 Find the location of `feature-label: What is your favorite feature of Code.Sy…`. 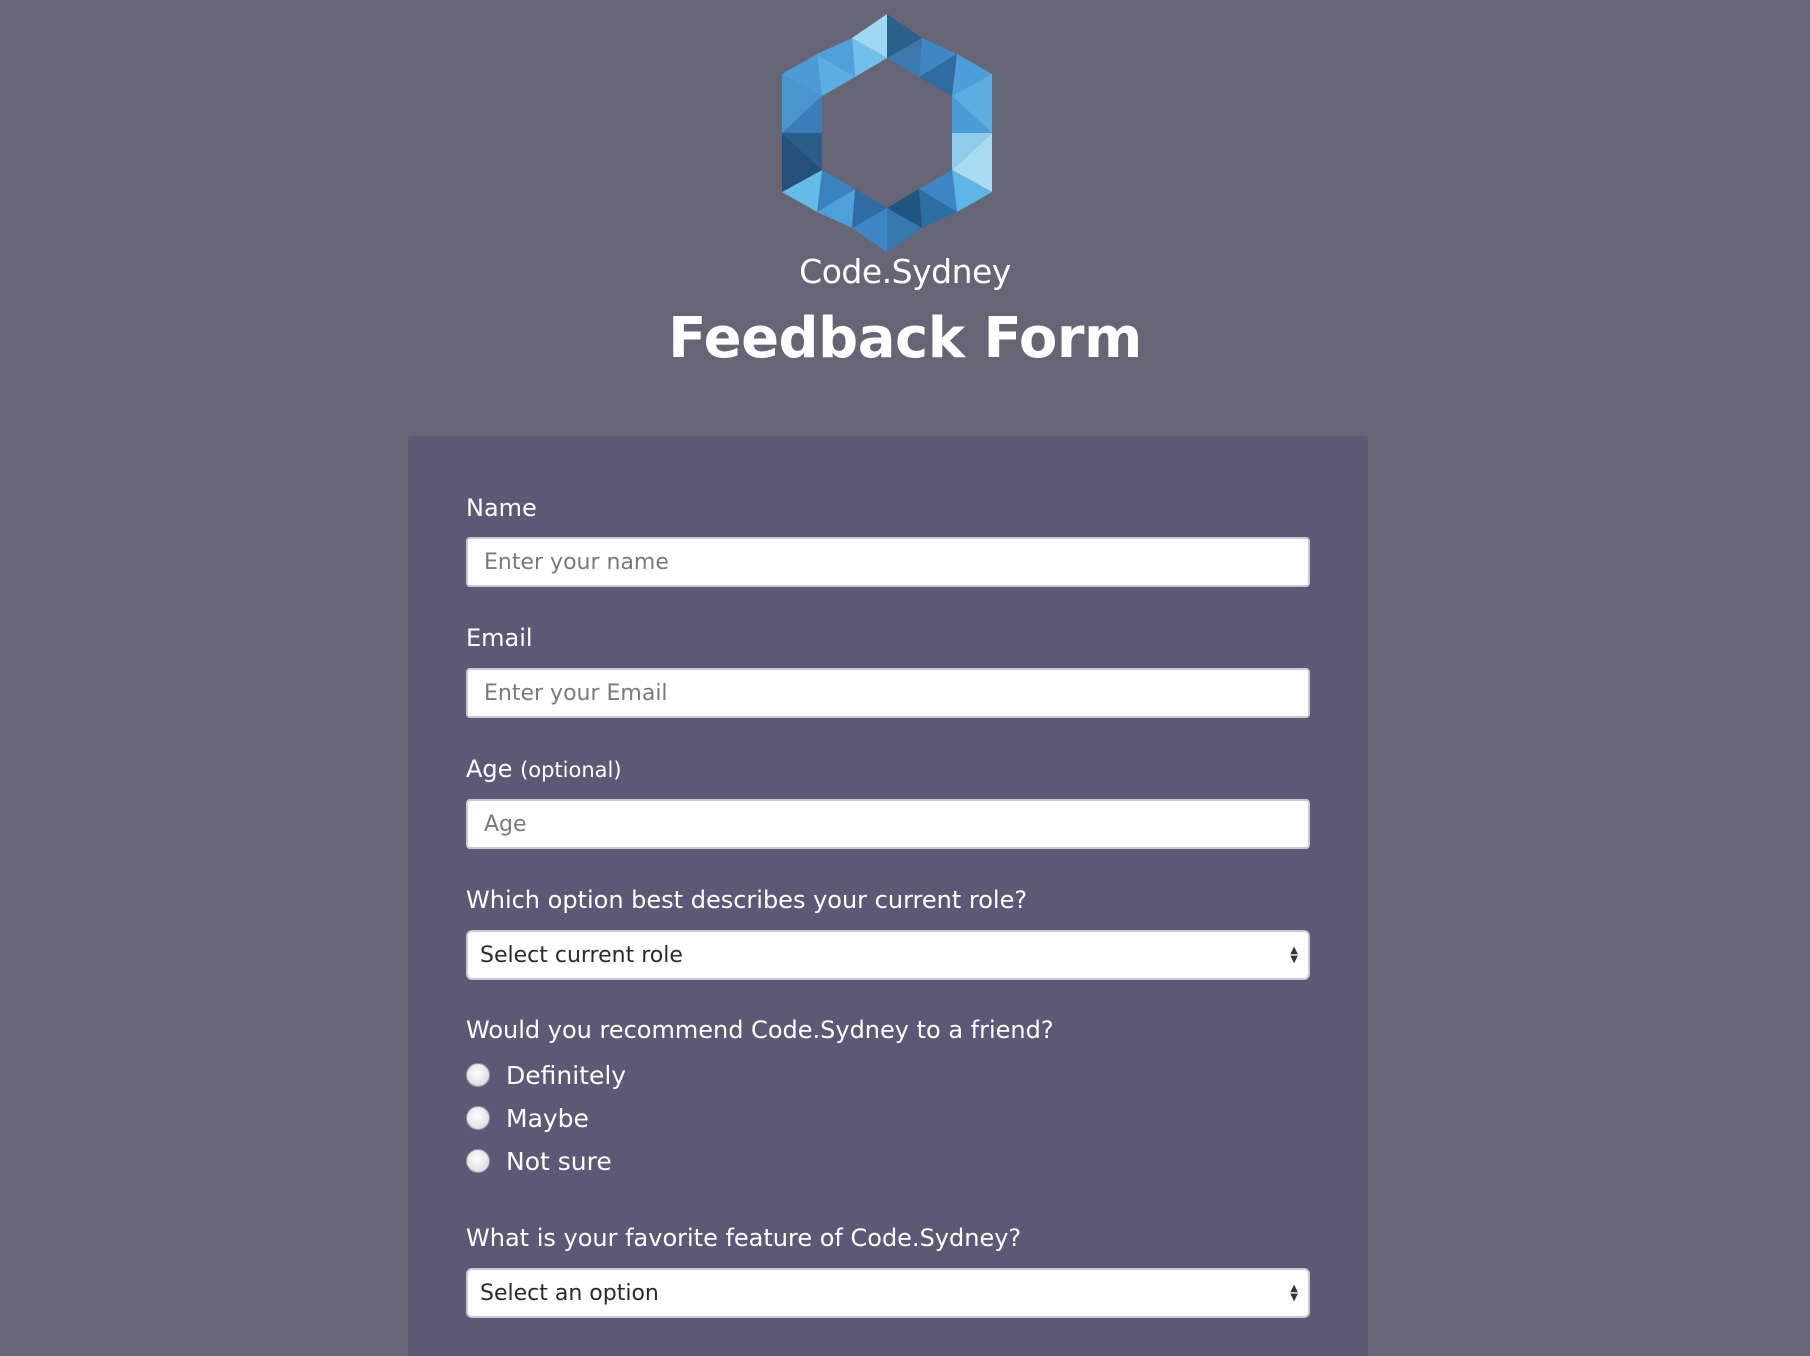

feature-label: What is your favorite feature of Code.Sy… is located at coordinates (744, 1238).